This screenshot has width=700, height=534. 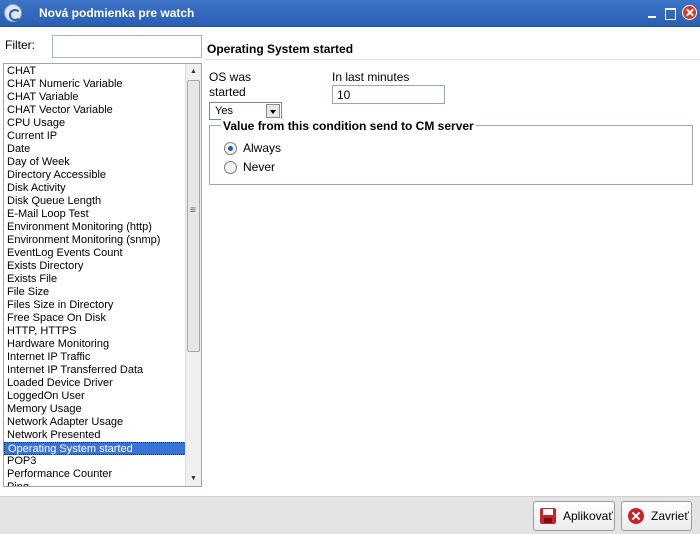 What do you see at coordinates (95, 266) in the screenshot?
I see `list-item: Exists Directory` at bounding box center [95, 266].